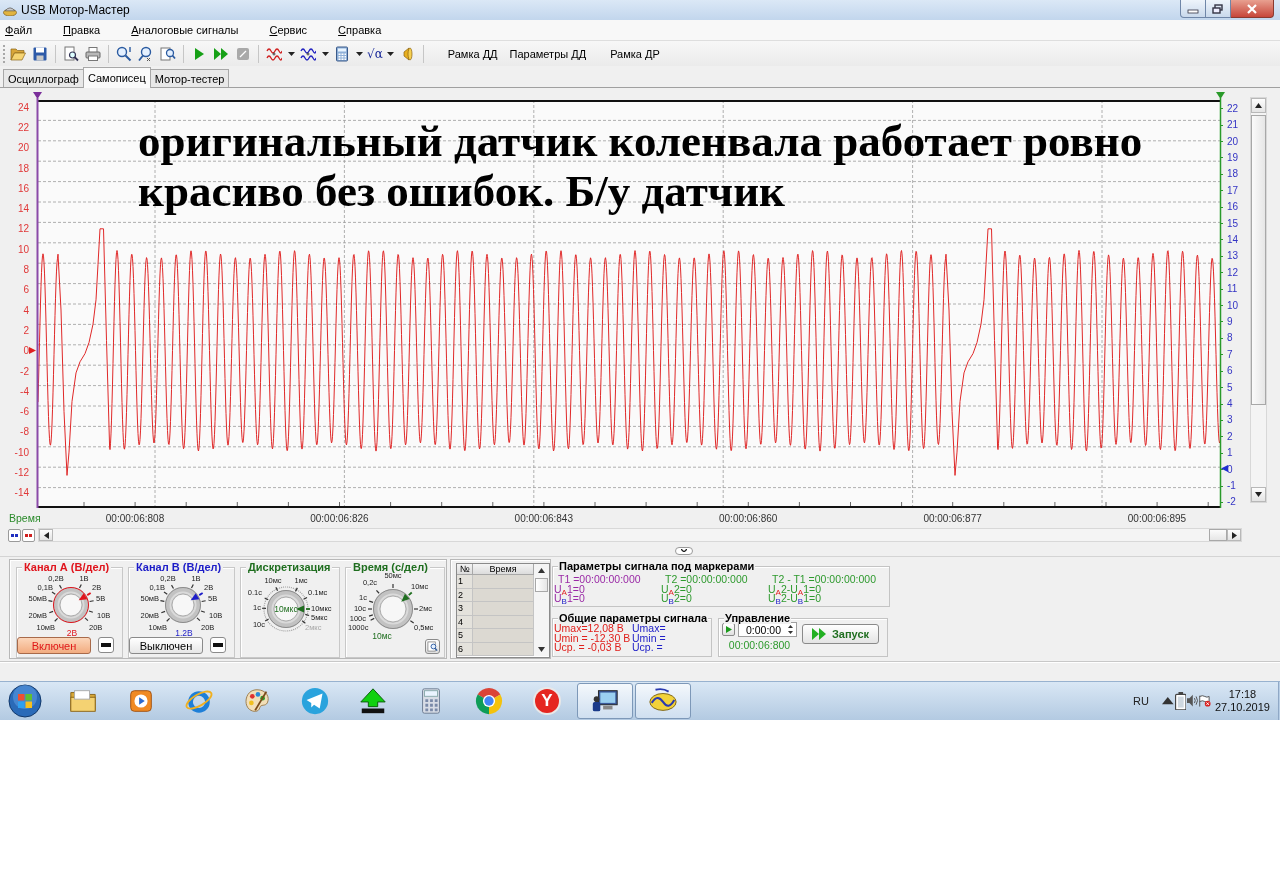 Image resolution: width=1280 pixels, height=869 pixels. Describe the element at coordinates (1232, 289) in the screenshot. I see `axis-label: 11` at that location.